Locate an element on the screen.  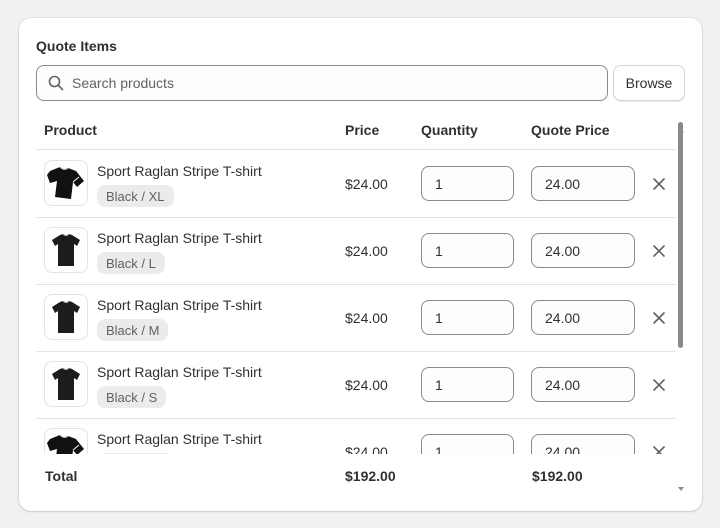
column-header-quote-price: Quote Price is located at coordinates (570, 130).